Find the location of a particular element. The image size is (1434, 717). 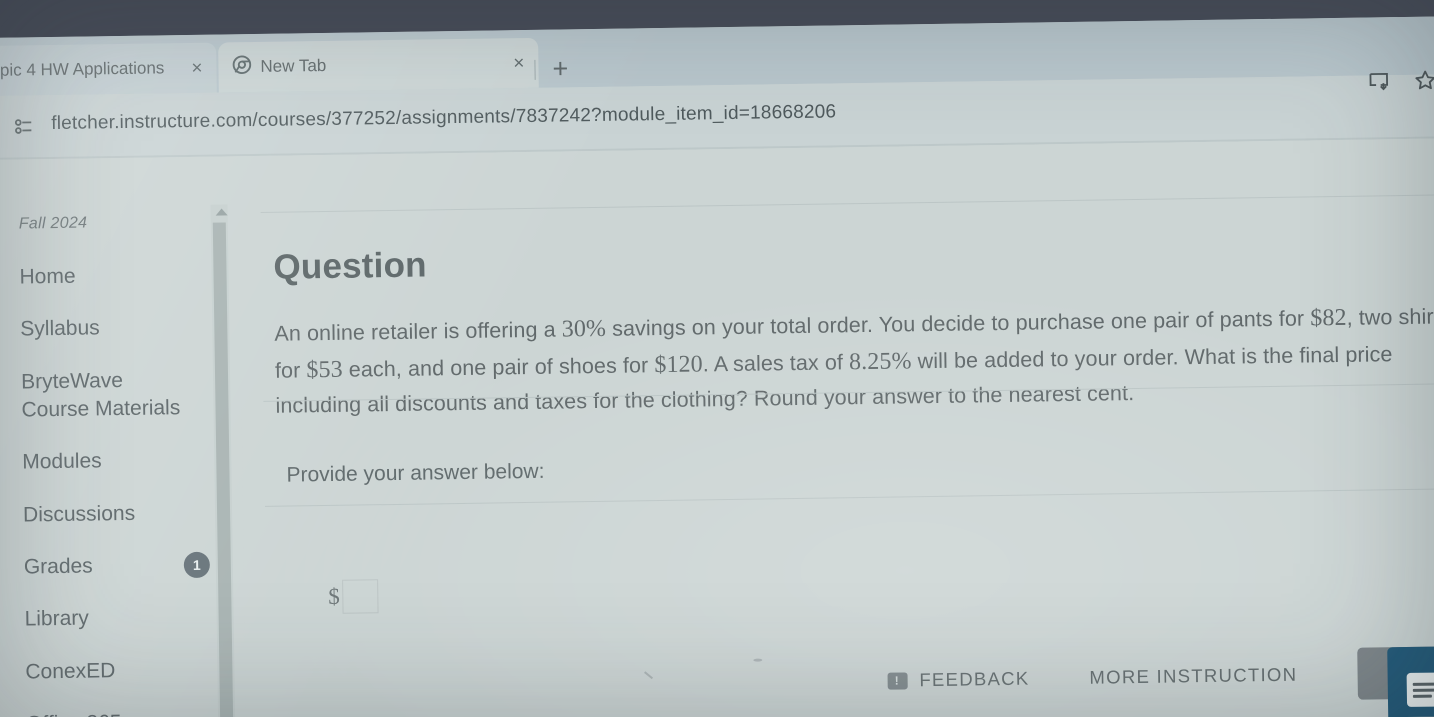

feedback-button-label: FEEDBACK is located at coordinates (974, 679).